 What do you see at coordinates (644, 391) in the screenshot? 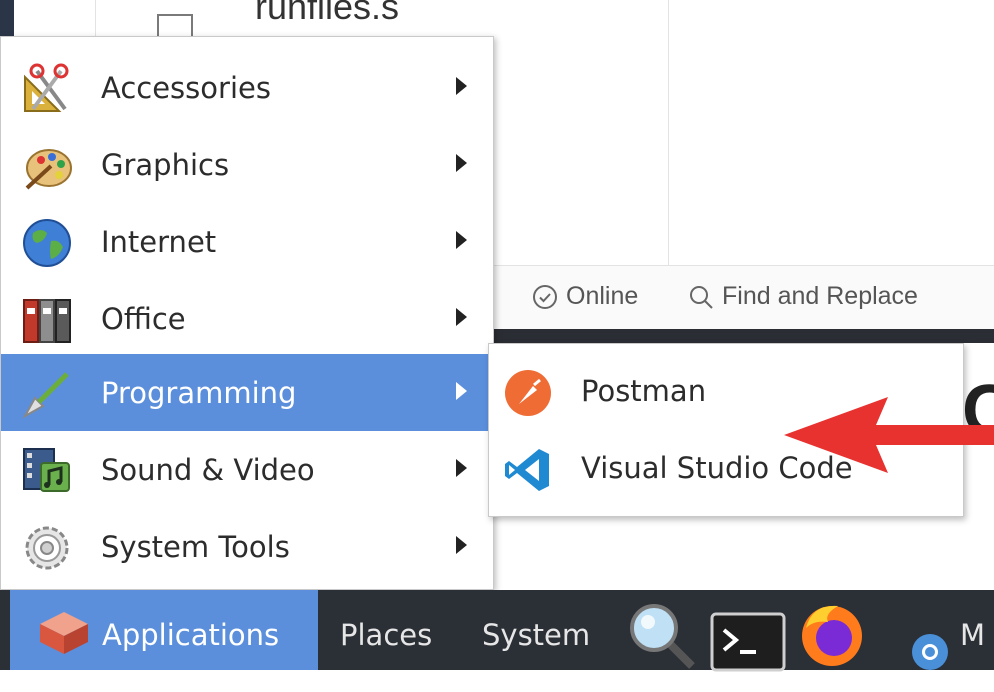
I see `submenu-item-postman-label: Postman` at bounding box center [644, 391].